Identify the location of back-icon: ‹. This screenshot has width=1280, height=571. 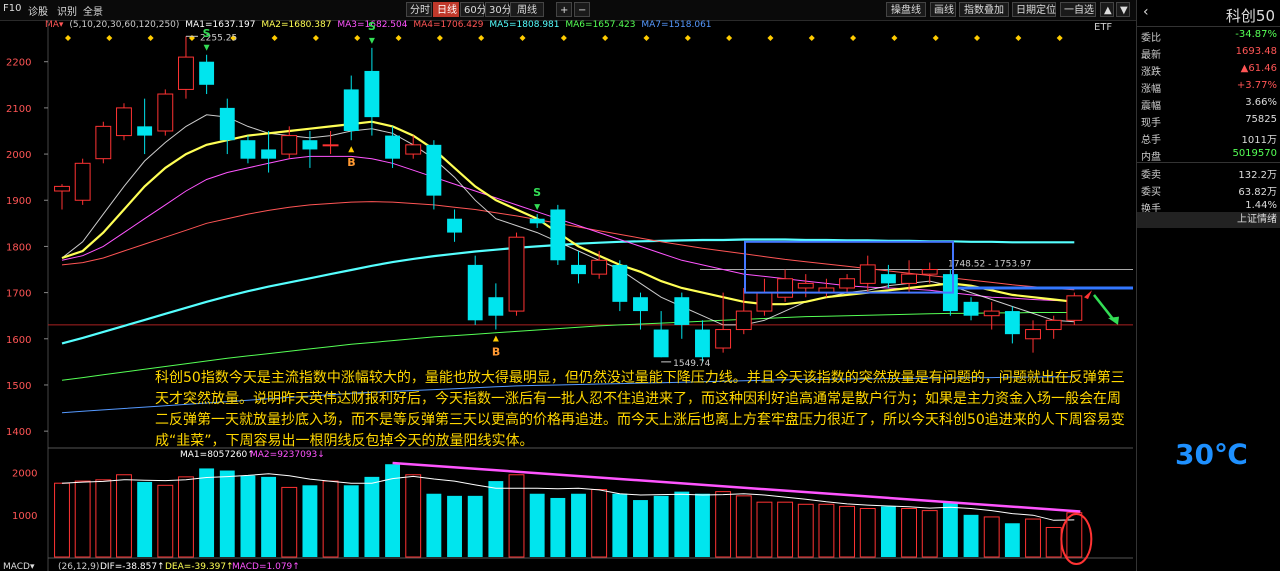
(1146, 12).